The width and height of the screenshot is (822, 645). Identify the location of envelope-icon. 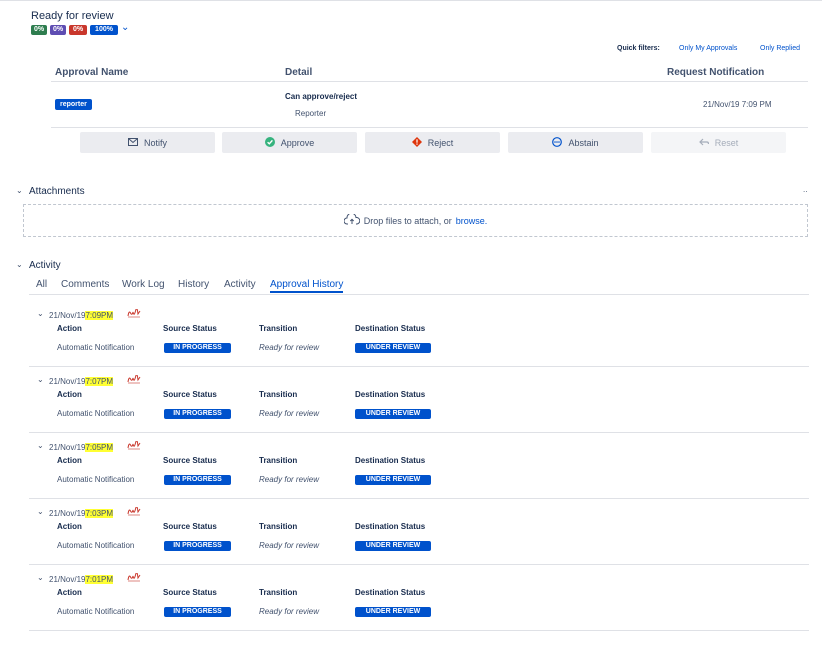
(132, 142).